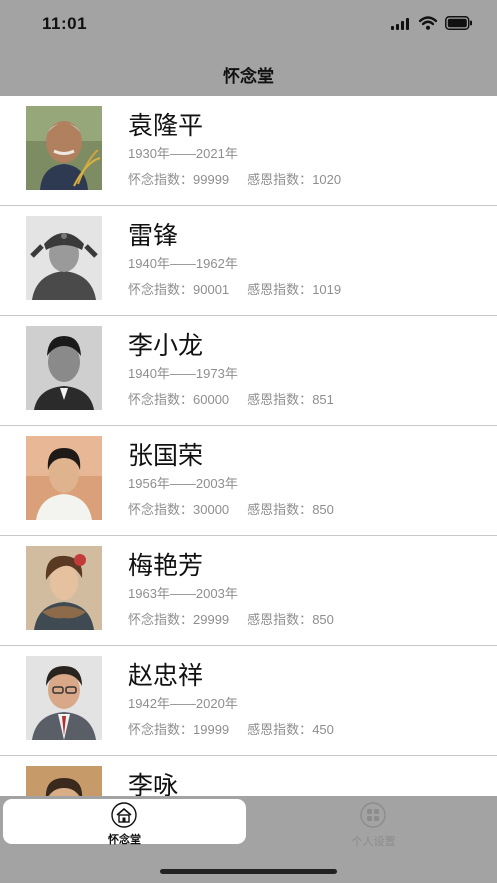 This screenshot has width=497, height=883. I want to click on miss-index-value: 19999, so click(211, 729).